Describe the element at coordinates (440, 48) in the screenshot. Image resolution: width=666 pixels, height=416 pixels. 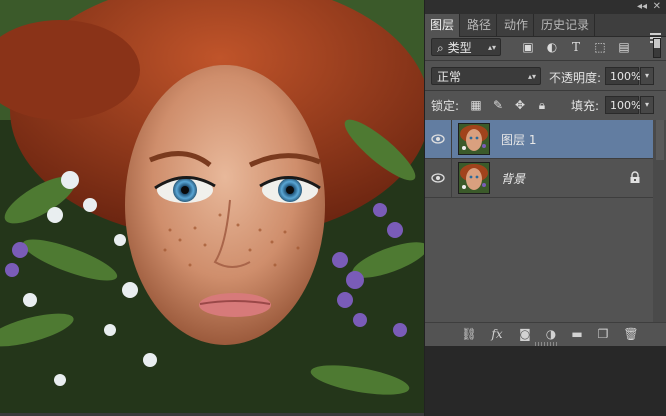
I see `search-icon: ⌕` at that location.